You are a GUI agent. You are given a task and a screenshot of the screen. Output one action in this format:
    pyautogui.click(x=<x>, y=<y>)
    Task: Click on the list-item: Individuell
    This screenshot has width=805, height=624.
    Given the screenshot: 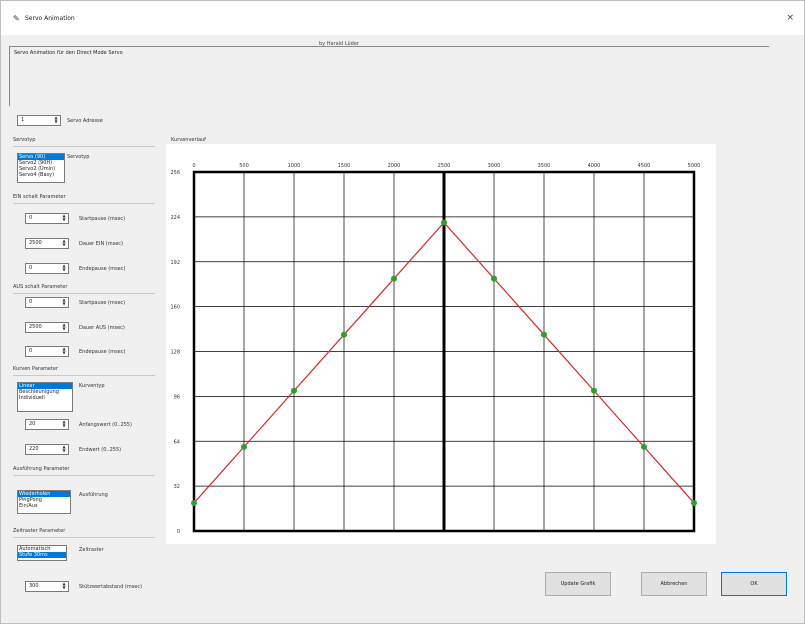 What is the action you would take?
    pyautogui.click(x=45, y=398)
    